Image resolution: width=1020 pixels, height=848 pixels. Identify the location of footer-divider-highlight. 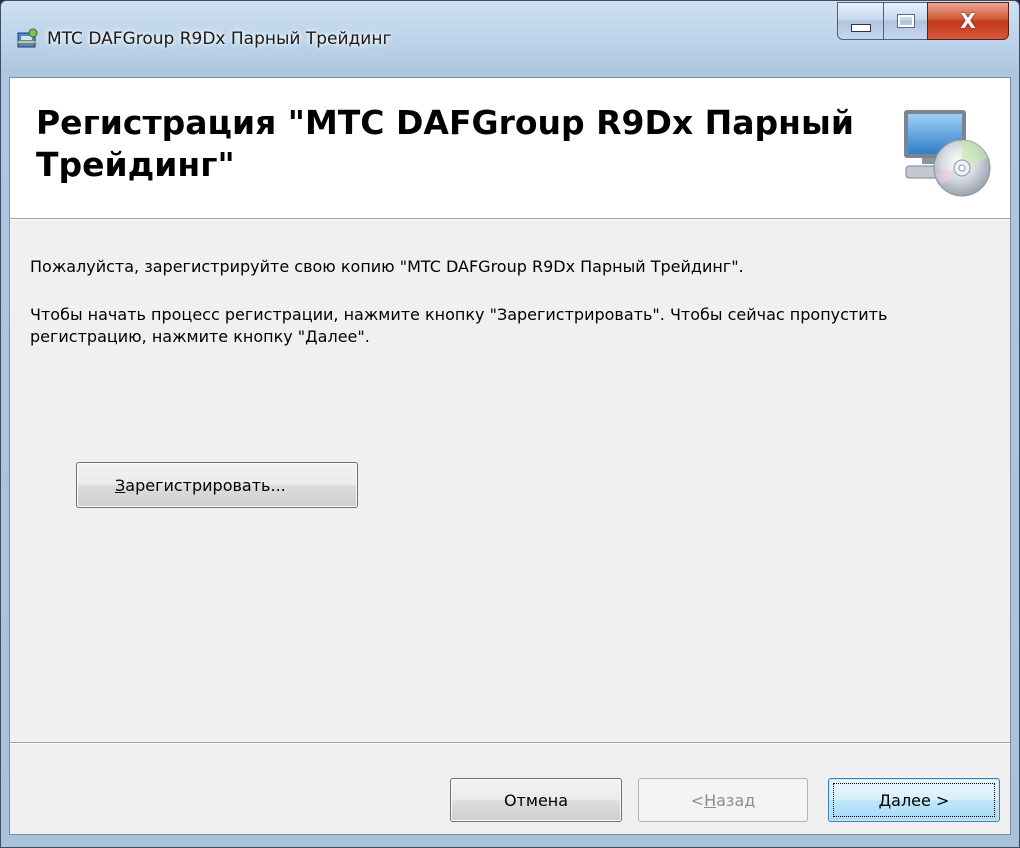
(510, 743).